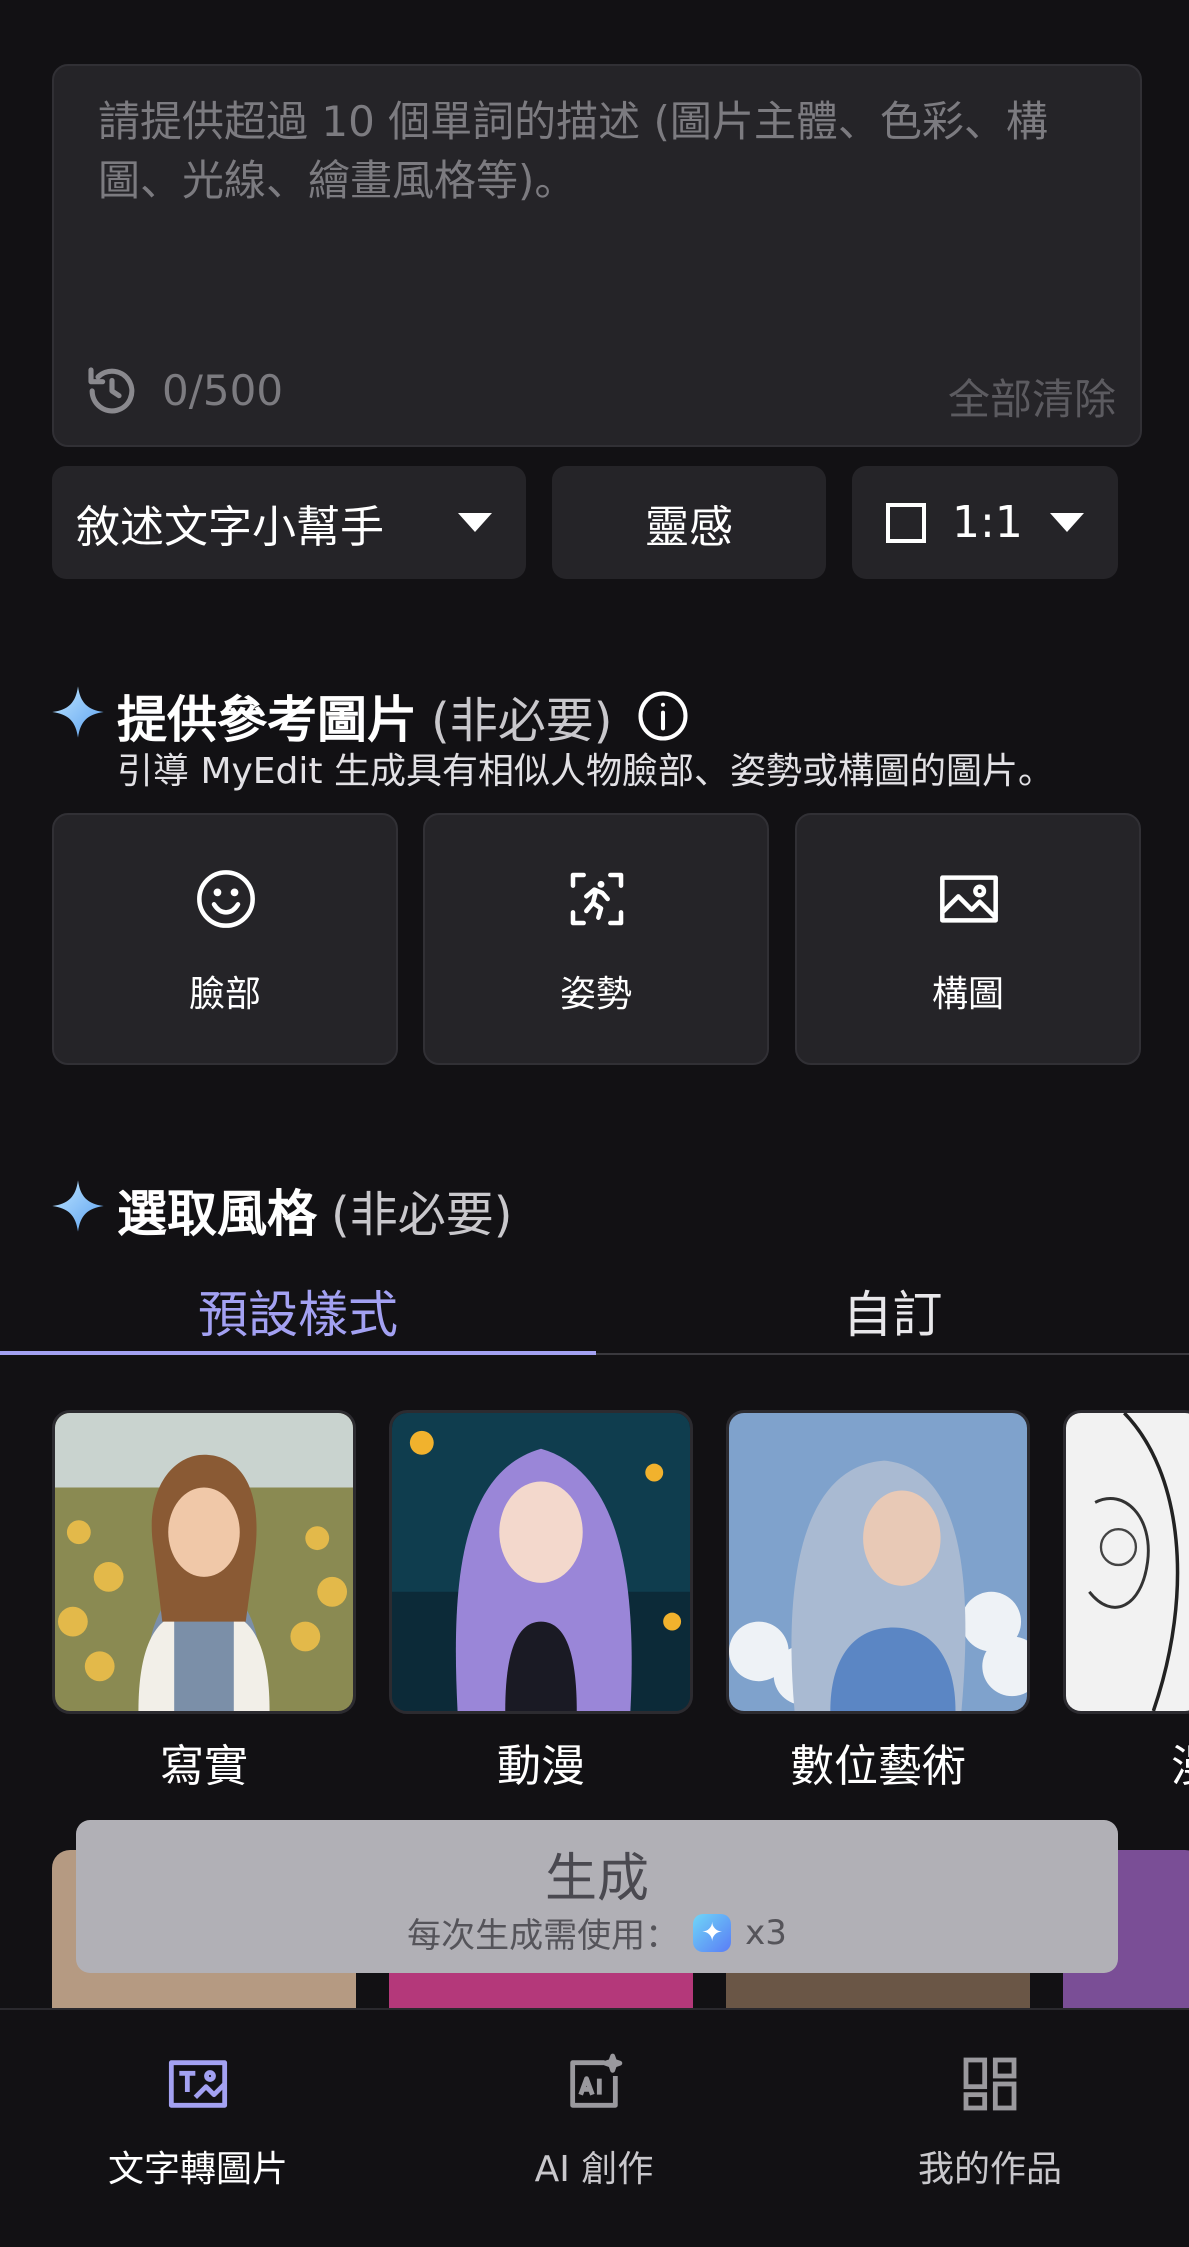 The height and width of the screenshot is (2247, 1189). Describe the element at coordinates (595, 994) in the screenshot. I see `reference-pose-label: 姿勢` at that location.